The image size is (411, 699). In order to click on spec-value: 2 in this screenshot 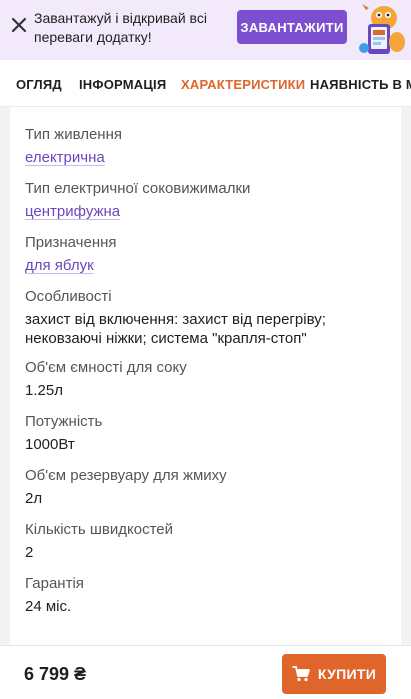, I will do `click(29, 552)`.